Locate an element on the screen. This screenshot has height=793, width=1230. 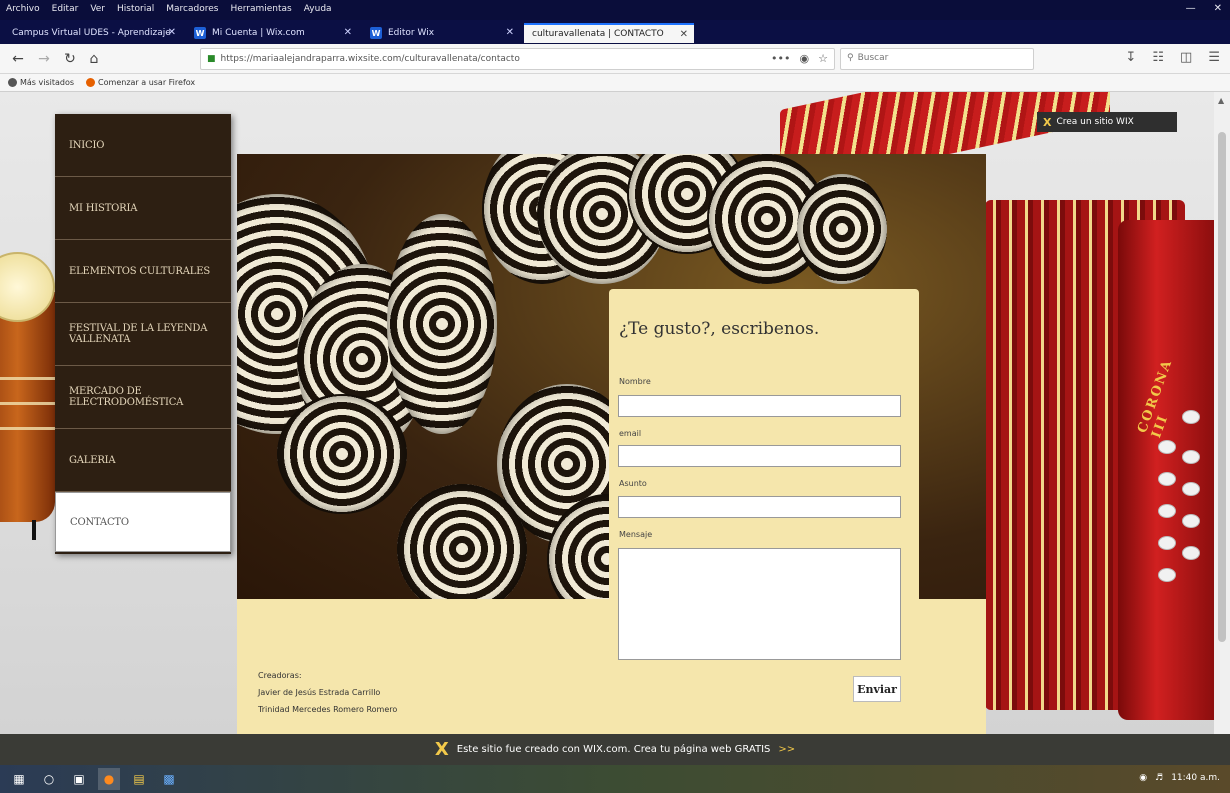
tab-editor-wix: W Editor Wix ✕ is located at coordinates (441, 33).